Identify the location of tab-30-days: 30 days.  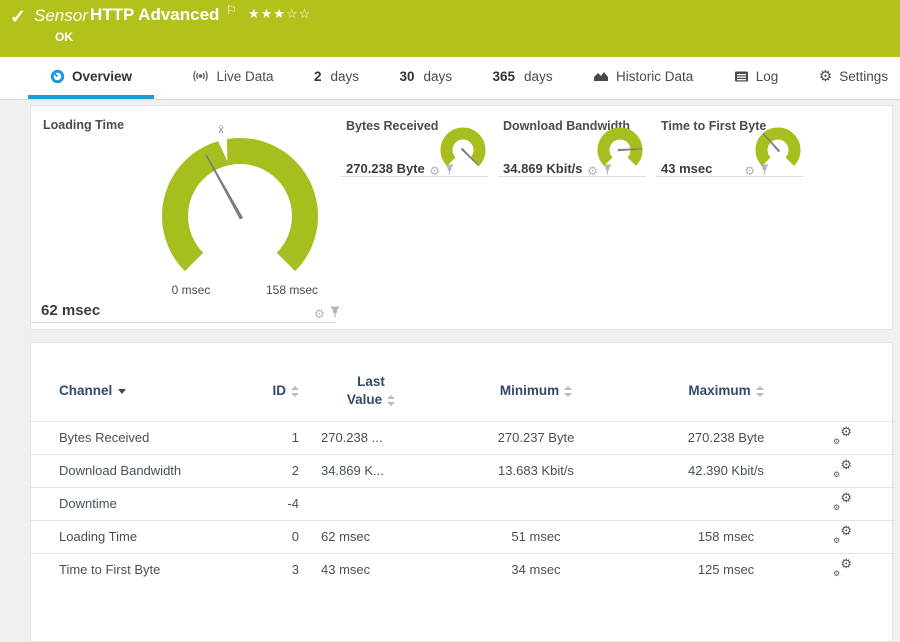
(426, 78).